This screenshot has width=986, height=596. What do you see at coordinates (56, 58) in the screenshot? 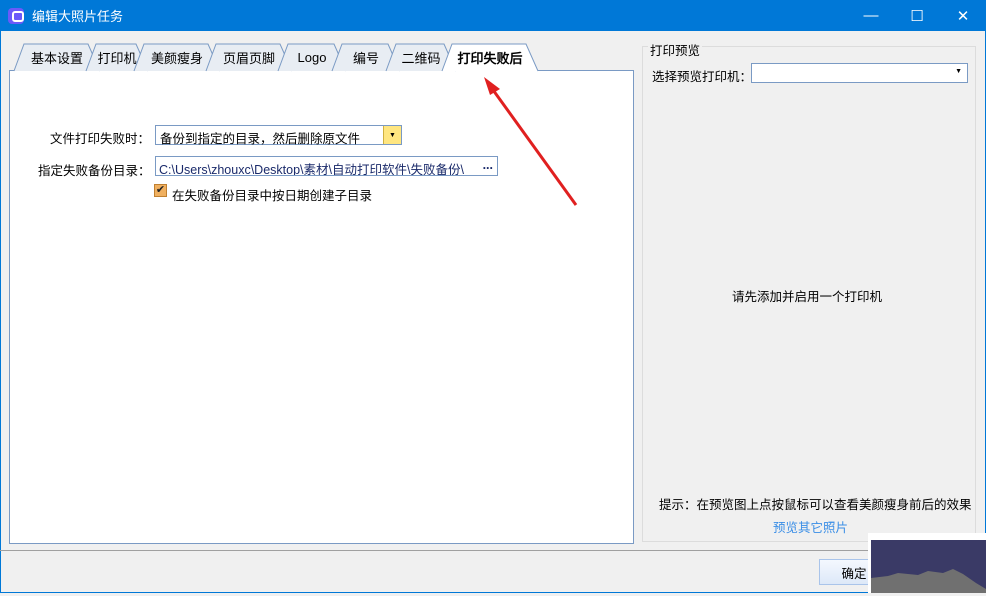
I see `tab-label: 基本设置` at bounding box center [56, 58].